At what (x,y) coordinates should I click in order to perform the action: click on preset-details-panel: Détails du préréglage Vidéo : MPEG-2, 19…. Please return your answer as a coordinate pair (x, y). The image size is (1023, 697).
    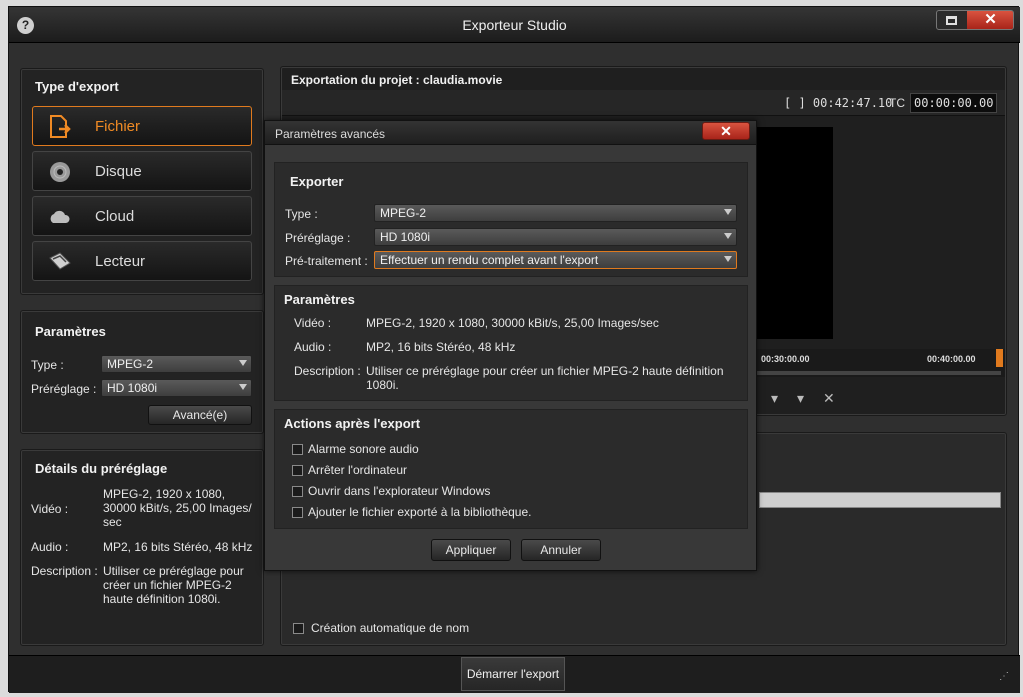
    Looking at the image, I should click on (142, 547).